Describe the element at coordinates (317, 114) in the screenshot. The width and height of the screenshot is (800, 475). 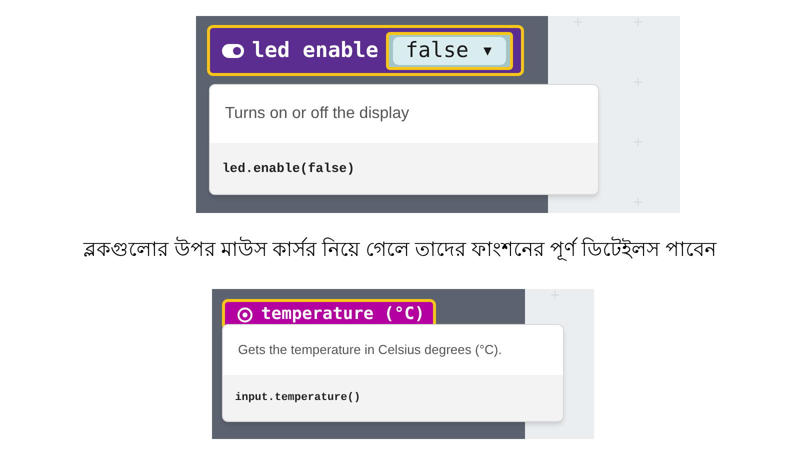
I see `tooltip-description: Turns on or off the display` at that location.